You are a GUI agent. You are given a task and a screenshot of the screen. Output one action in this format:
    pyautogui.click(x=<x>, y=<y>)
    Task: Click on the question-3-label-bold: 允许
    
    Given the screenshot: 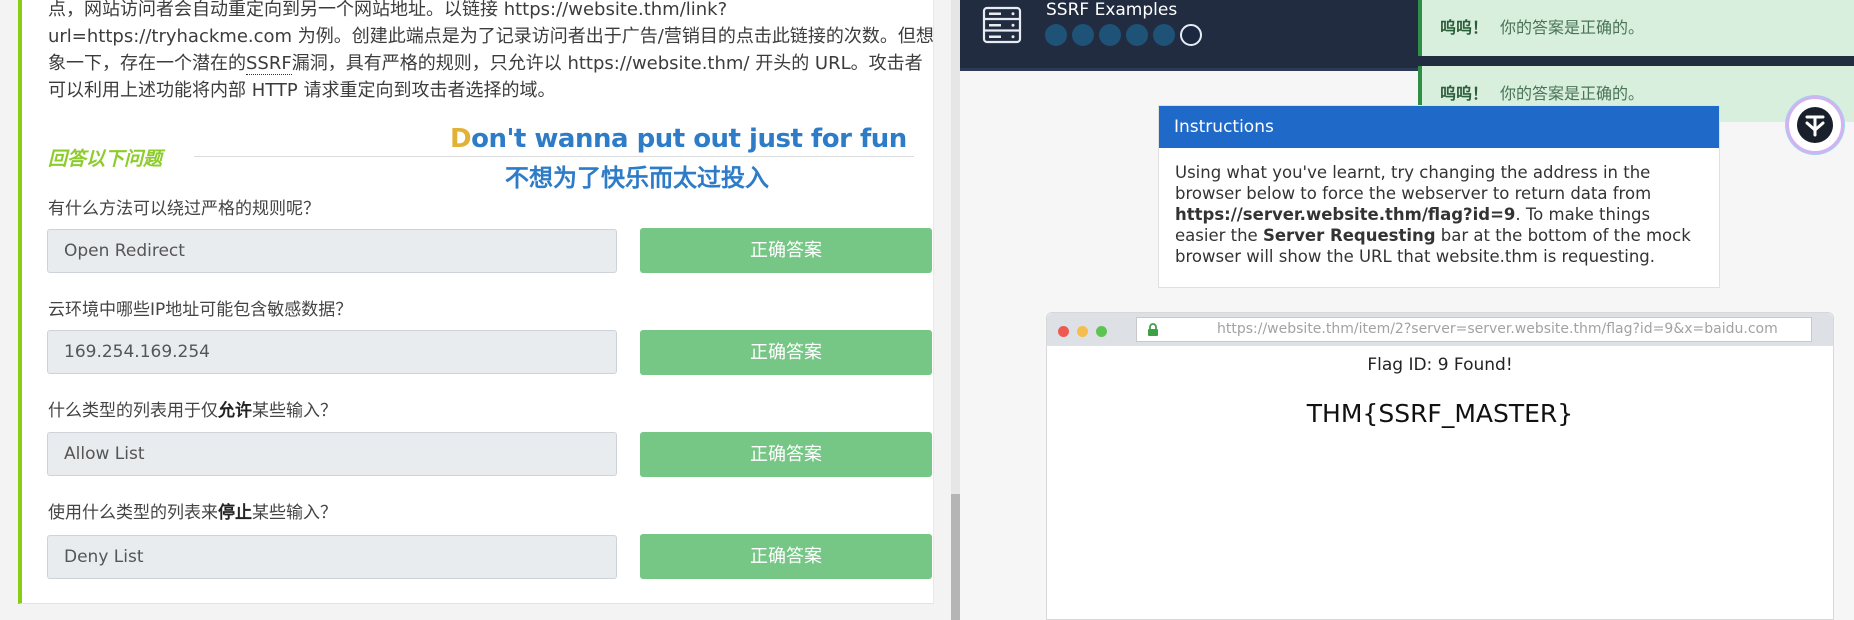 What is the action you would take?
    pyautogui.click(x=235, y=411)
    